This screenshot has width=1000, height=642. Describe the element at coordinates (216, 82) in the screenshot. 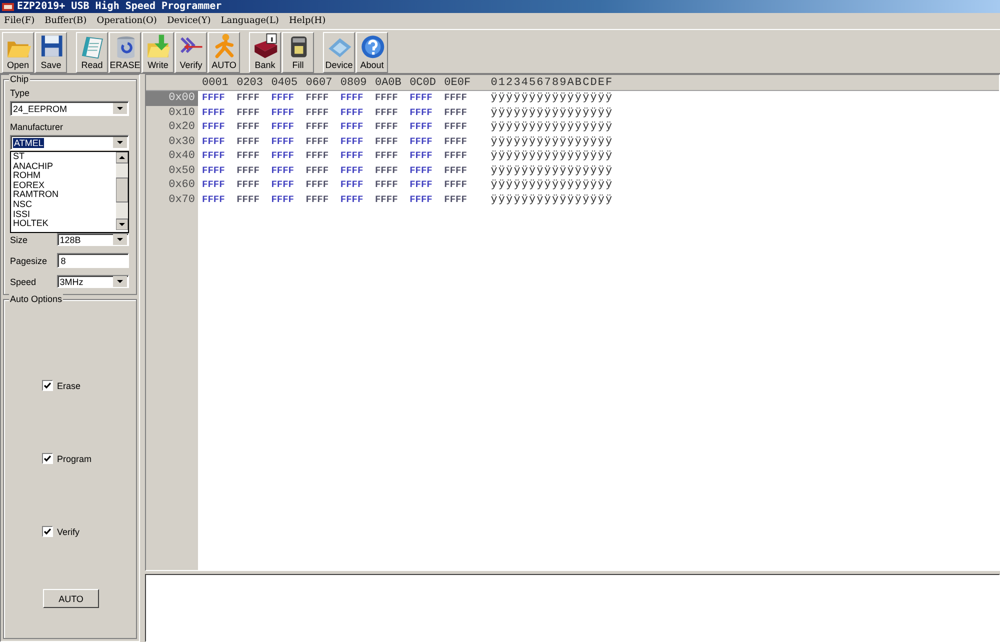

I see `column-header: 0001` at that location.